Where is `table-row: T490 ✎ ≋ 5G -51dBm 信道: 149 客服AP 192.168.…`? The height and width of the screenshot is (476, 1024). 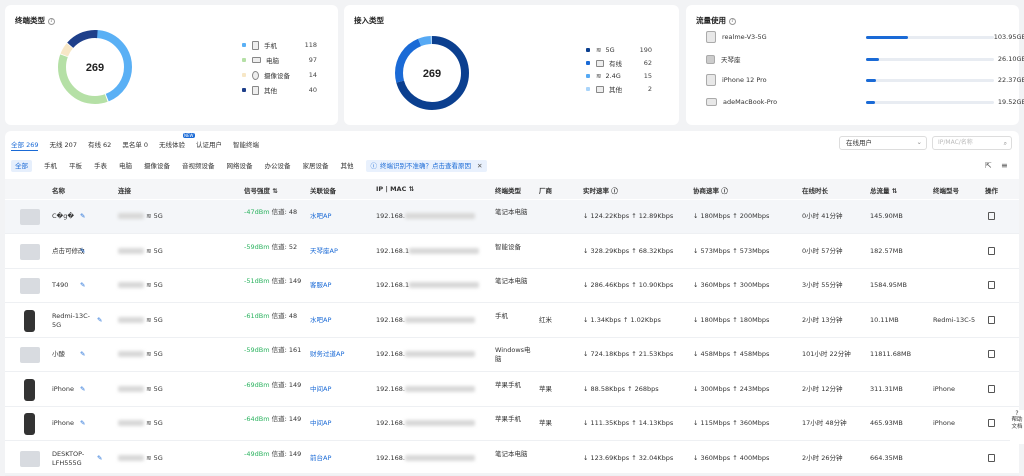 table-row: T490 ✎ ≋ 5G -51dBm 信道: 149 客服AP 192.168.… is located at coordinates (512, 286).